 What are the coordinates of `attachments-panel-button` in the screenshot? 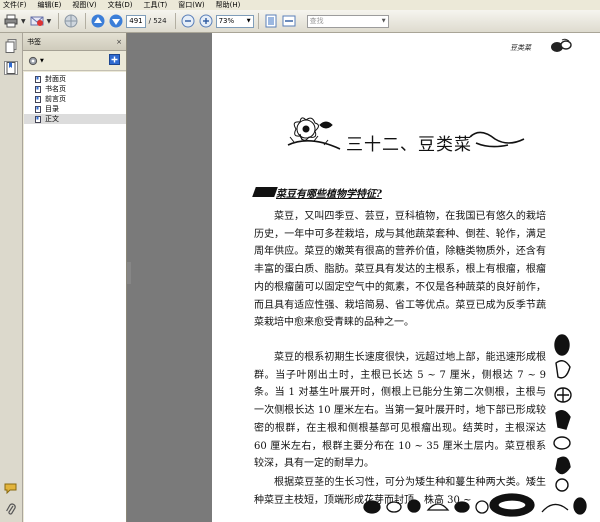 It's located at (11, 510).